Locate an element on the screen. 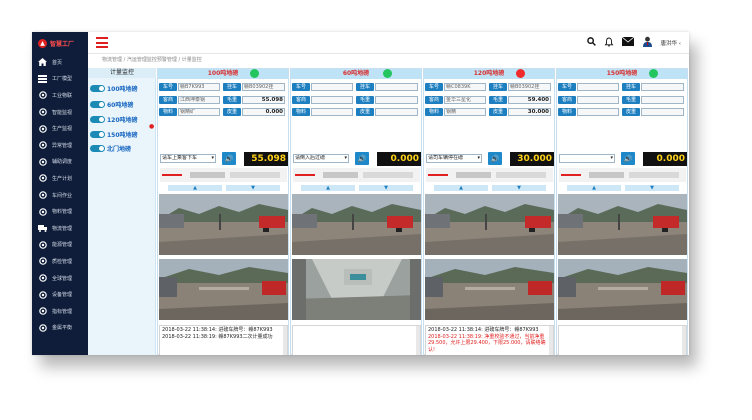 This screenshot has height=420, width=752. scale-card: 150吨地磅 车号 挂车 客商 毛重 物料 皮重 ▾ 🔊 0.000 ▲ ▼ is located at coordinates (622, 211).